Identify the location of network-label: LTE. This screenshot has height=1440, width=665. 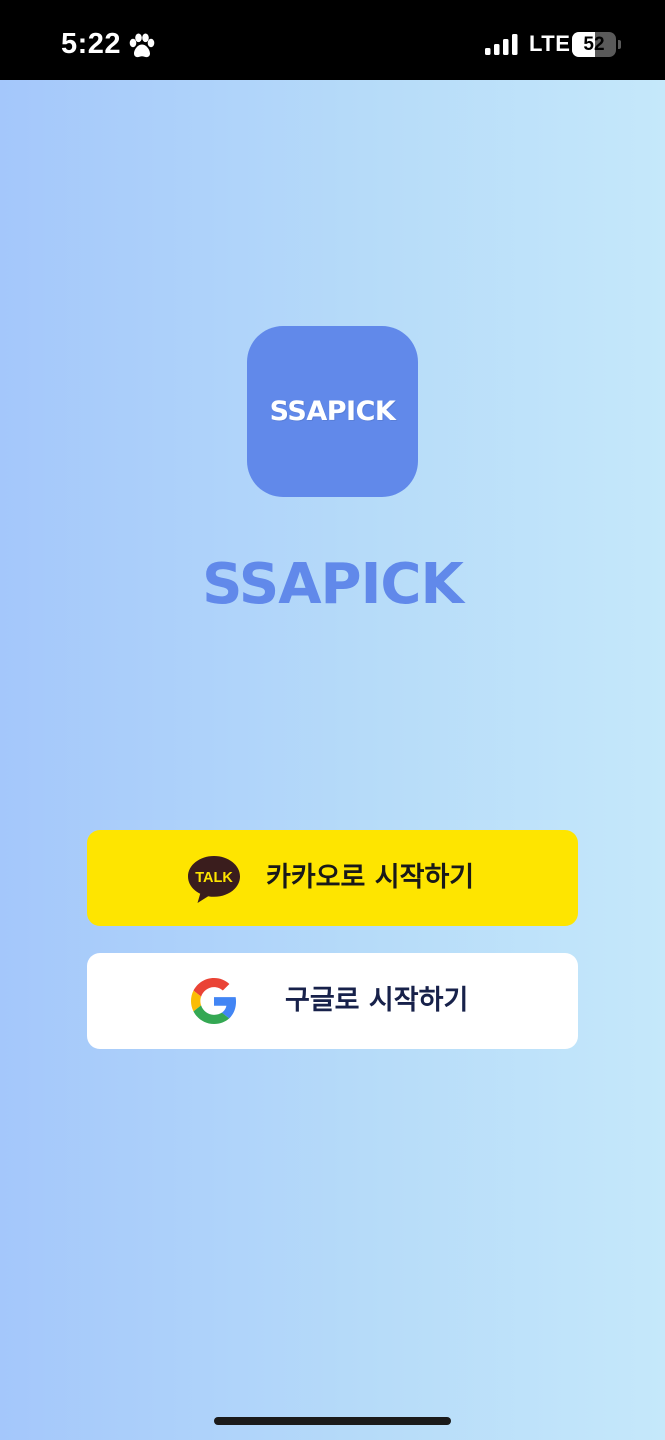
(550, 43).